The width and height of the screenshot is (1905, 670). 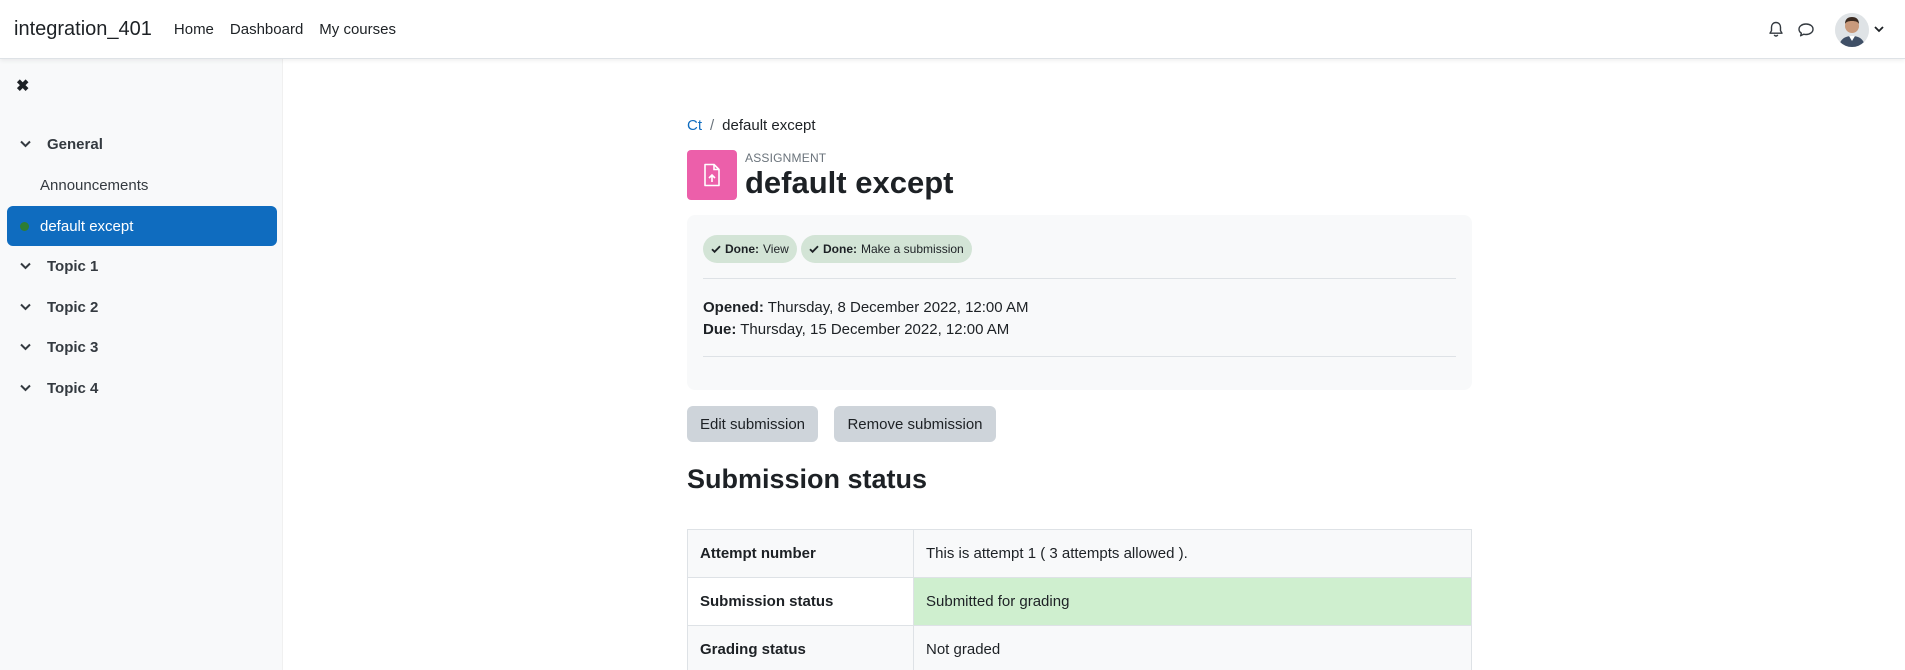 What do you see at coordinates (83, 29) in the screenshot?
I see `site-brand: integration_401` at bounding box center [83, 29].